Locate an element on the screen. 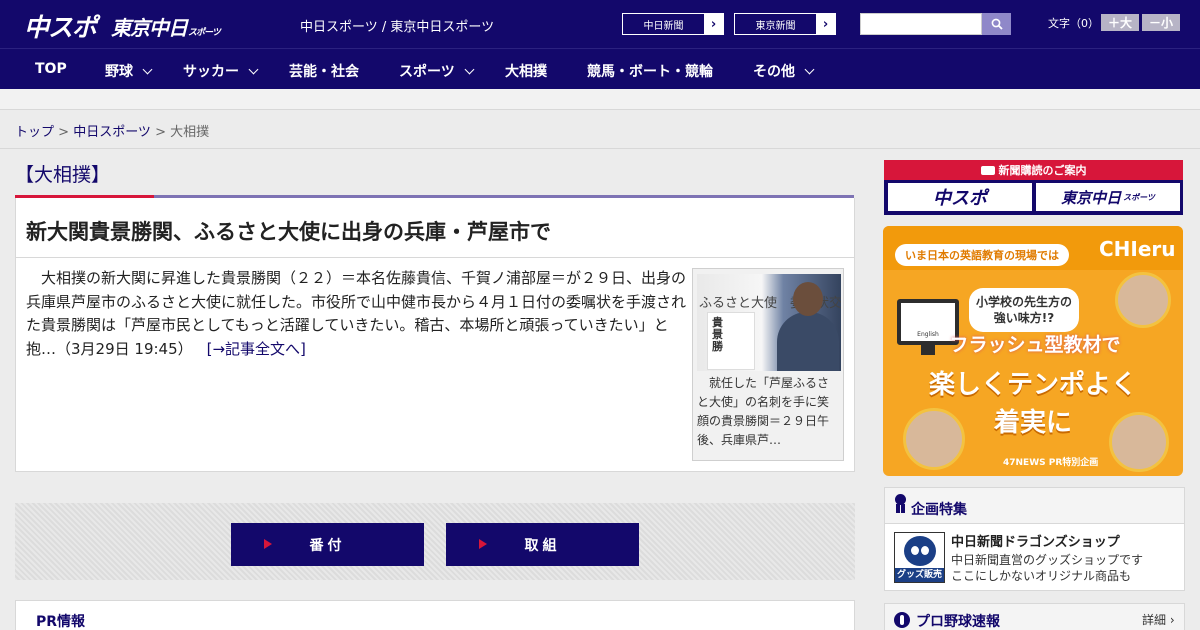  nav-label: その他 is located at coordinates (774, 72).